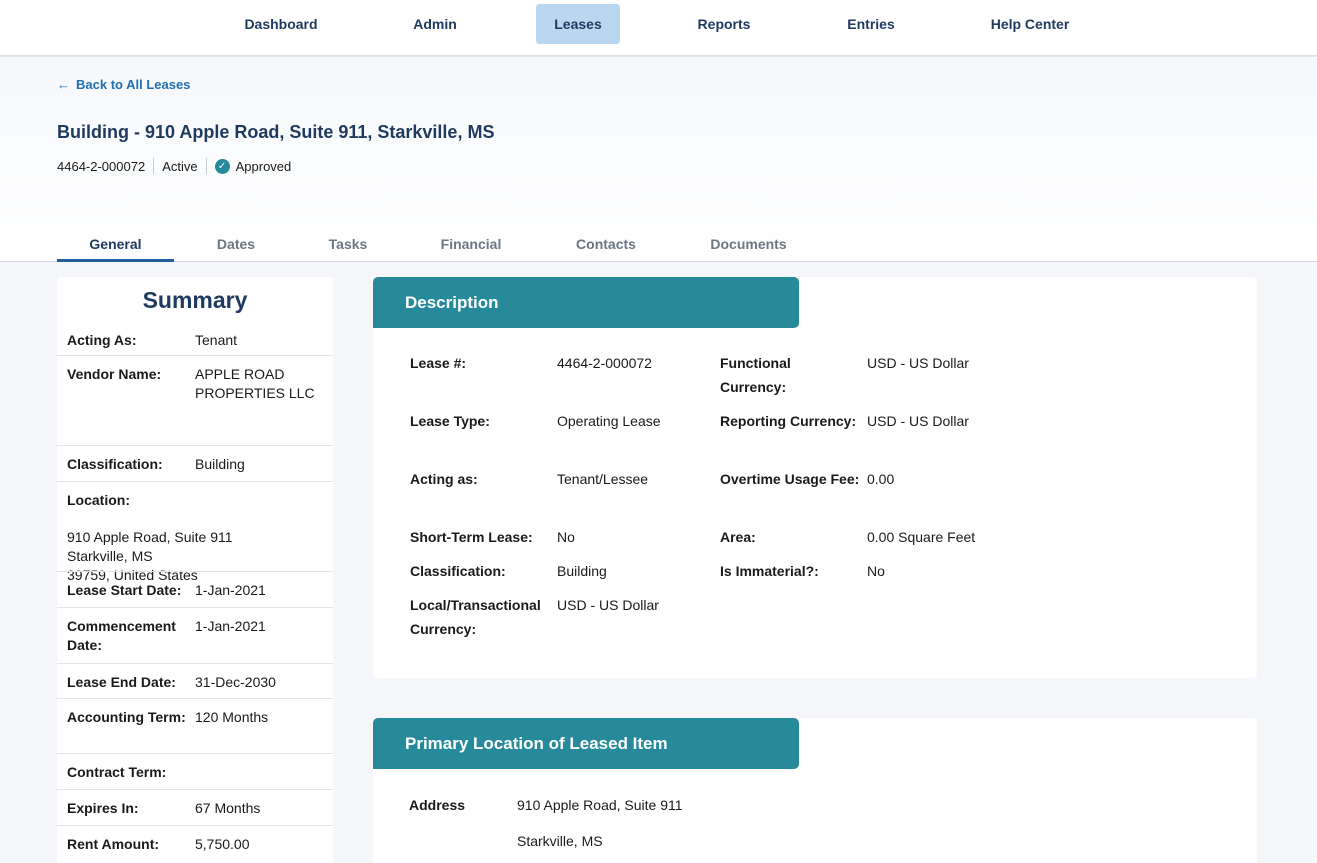  What do you see at coordinates (444, 479) in the screenshot?
I see `field-label: Acting as:` at bounding box center [444, 479].